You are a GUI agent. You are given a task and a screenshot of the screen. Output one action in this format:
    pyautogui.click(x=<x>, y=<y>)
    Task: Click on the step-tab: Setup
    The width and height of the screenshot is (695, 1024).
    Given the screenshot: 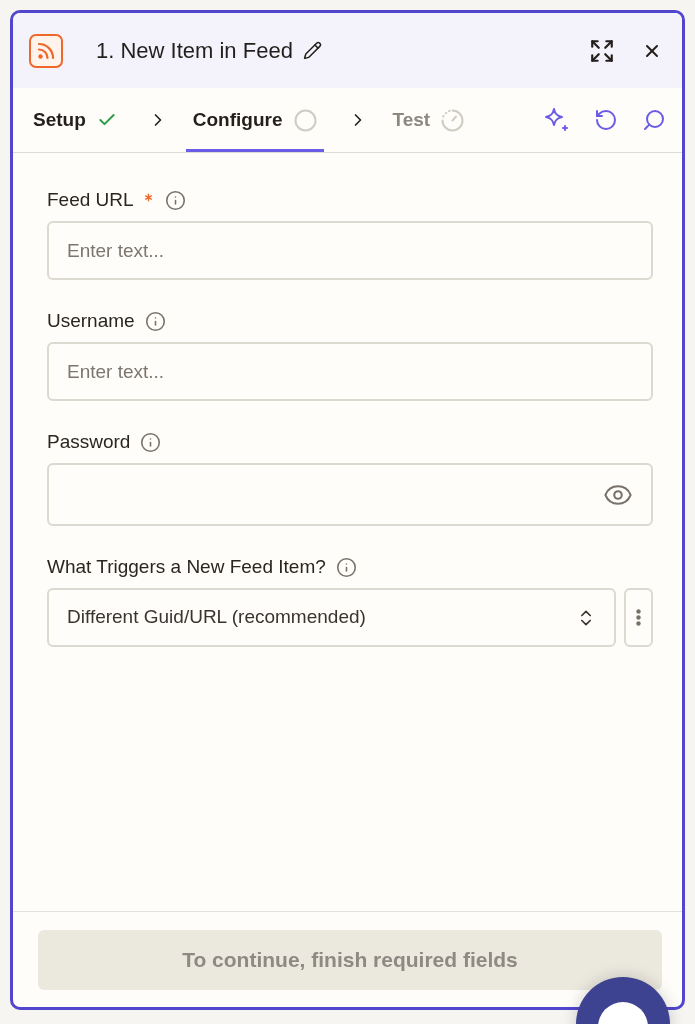 What is the action you would take?
    pyautogui.click(x=75, y=120)
    